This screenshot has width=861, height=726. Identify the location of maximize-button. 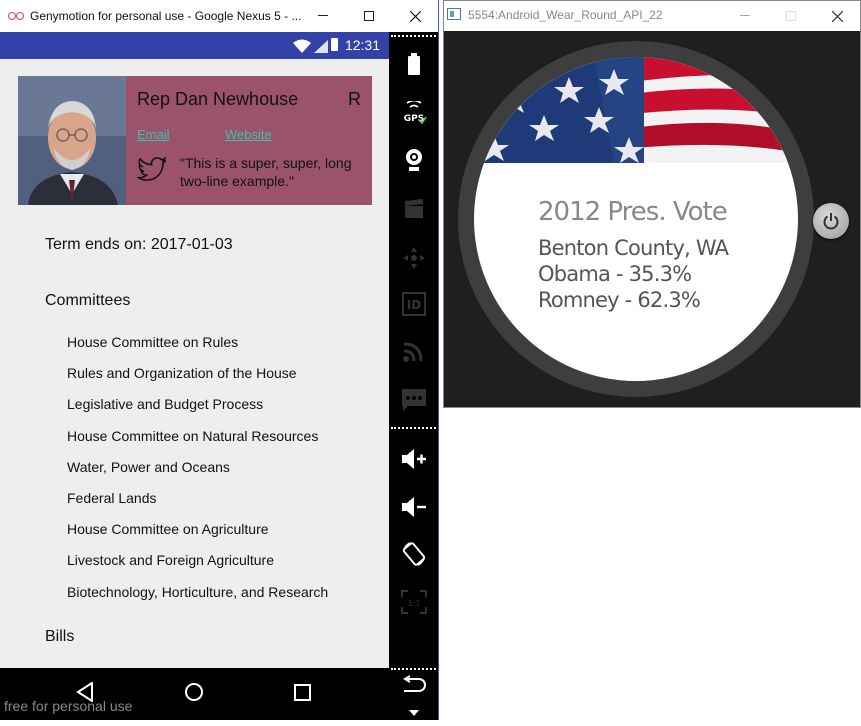
(369, 16).